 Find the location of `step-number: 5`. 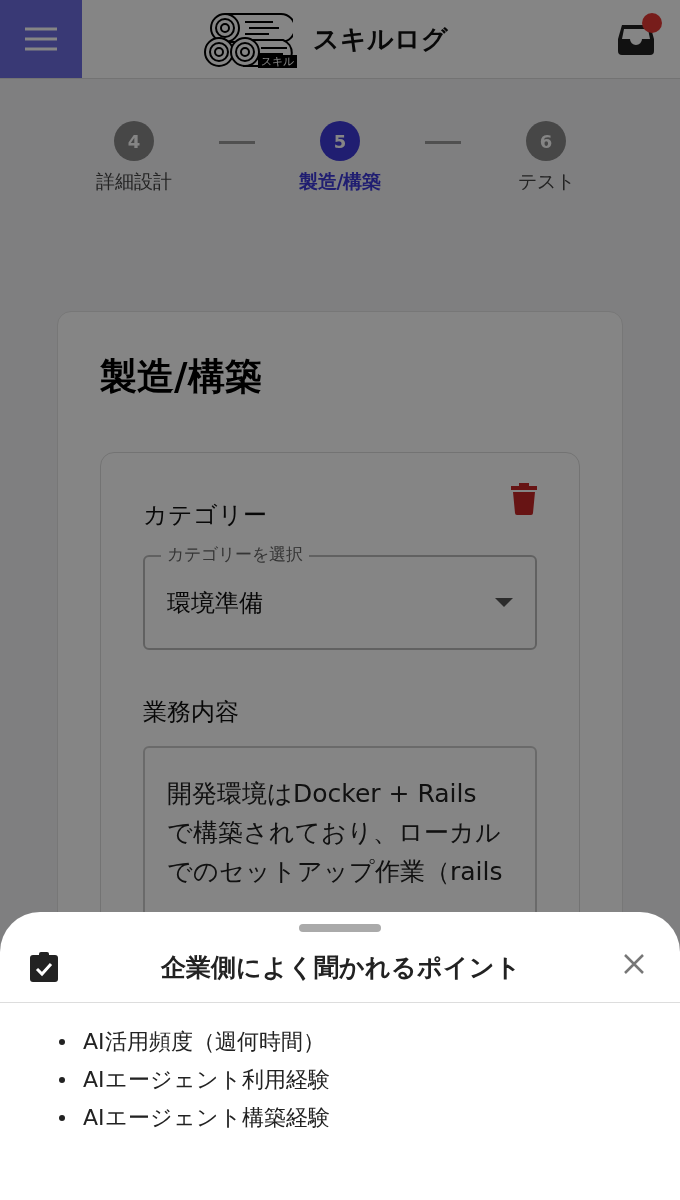

step-number: 5 is located at coordinates (340, 141).